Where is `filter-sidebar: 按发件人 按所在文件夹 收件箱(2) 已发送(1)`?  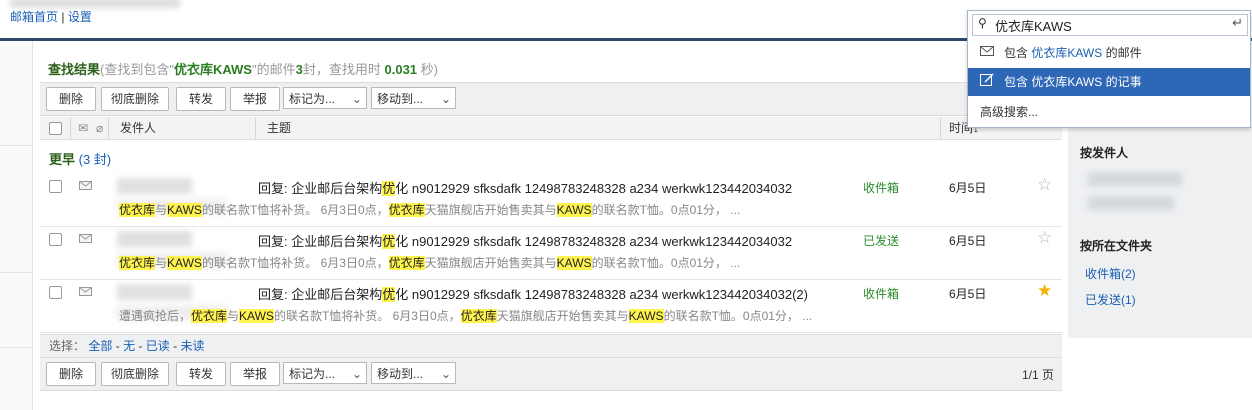
filter-sidebar: 按发件人 按所在文件夹 收件箱(2) 已发送(1) is located at coordinates (1160, 232).